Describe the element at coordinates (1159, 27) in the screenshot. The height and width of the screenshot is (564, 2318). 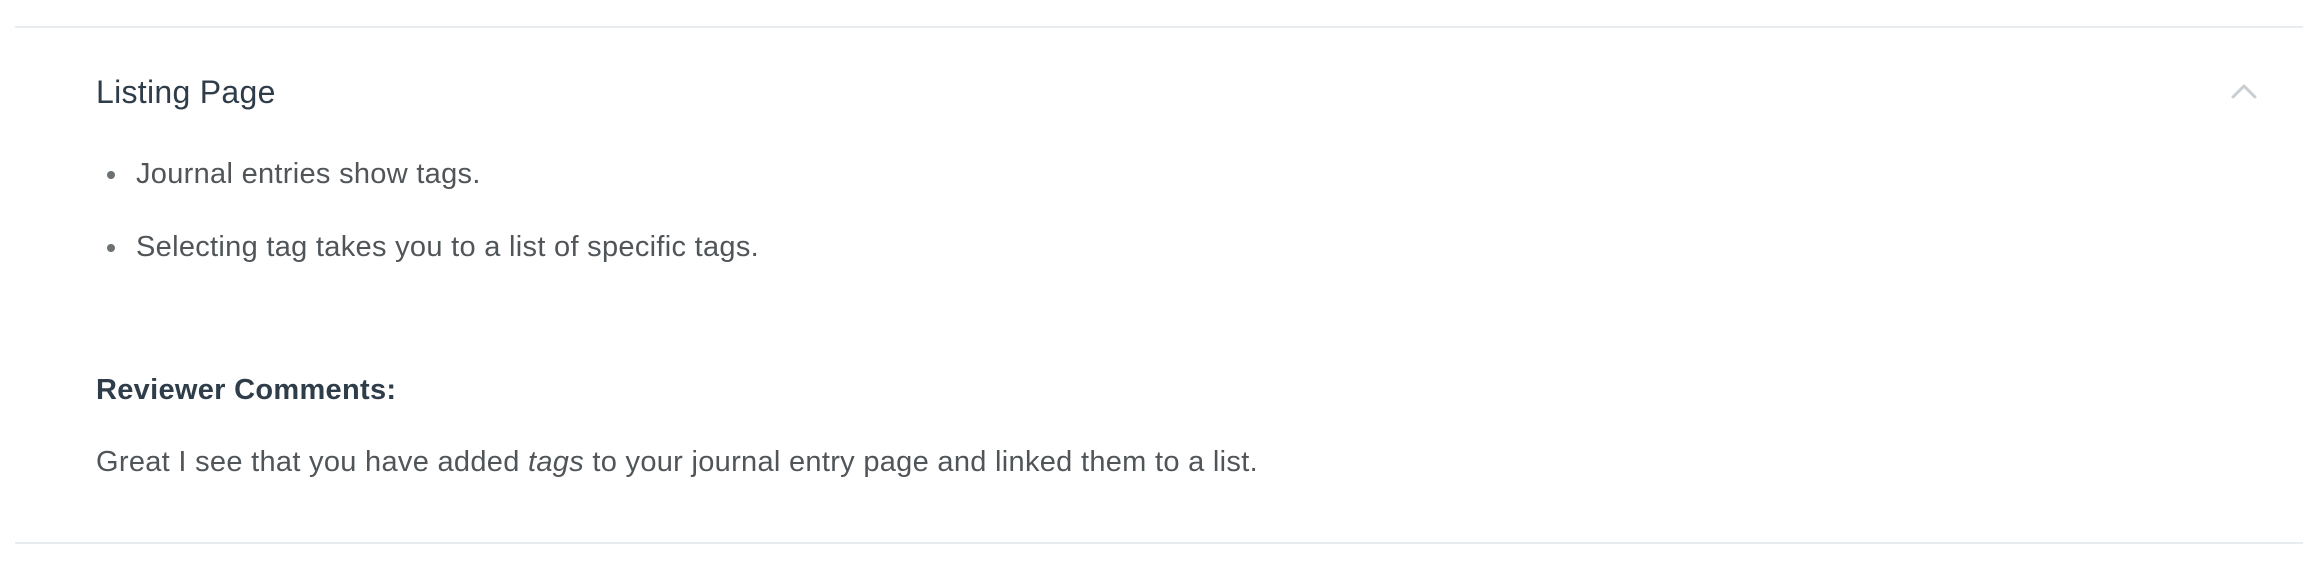
I see `top-divider` at that location.